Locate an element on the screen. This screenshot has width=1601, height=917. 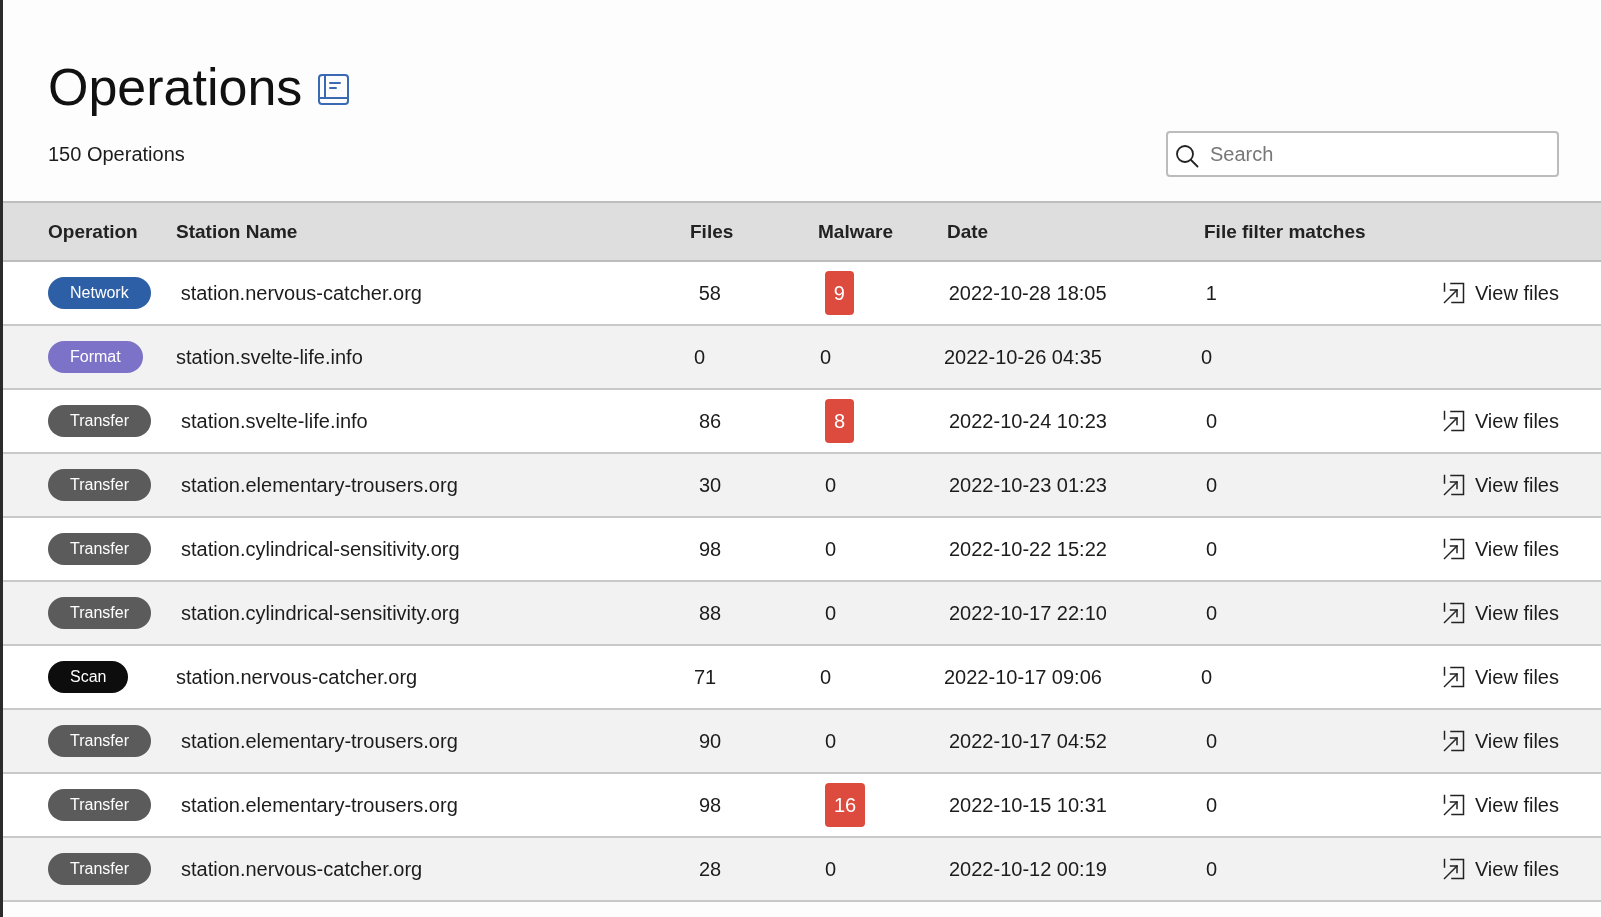
file-count: 88 is located at coordinates (710, 612).